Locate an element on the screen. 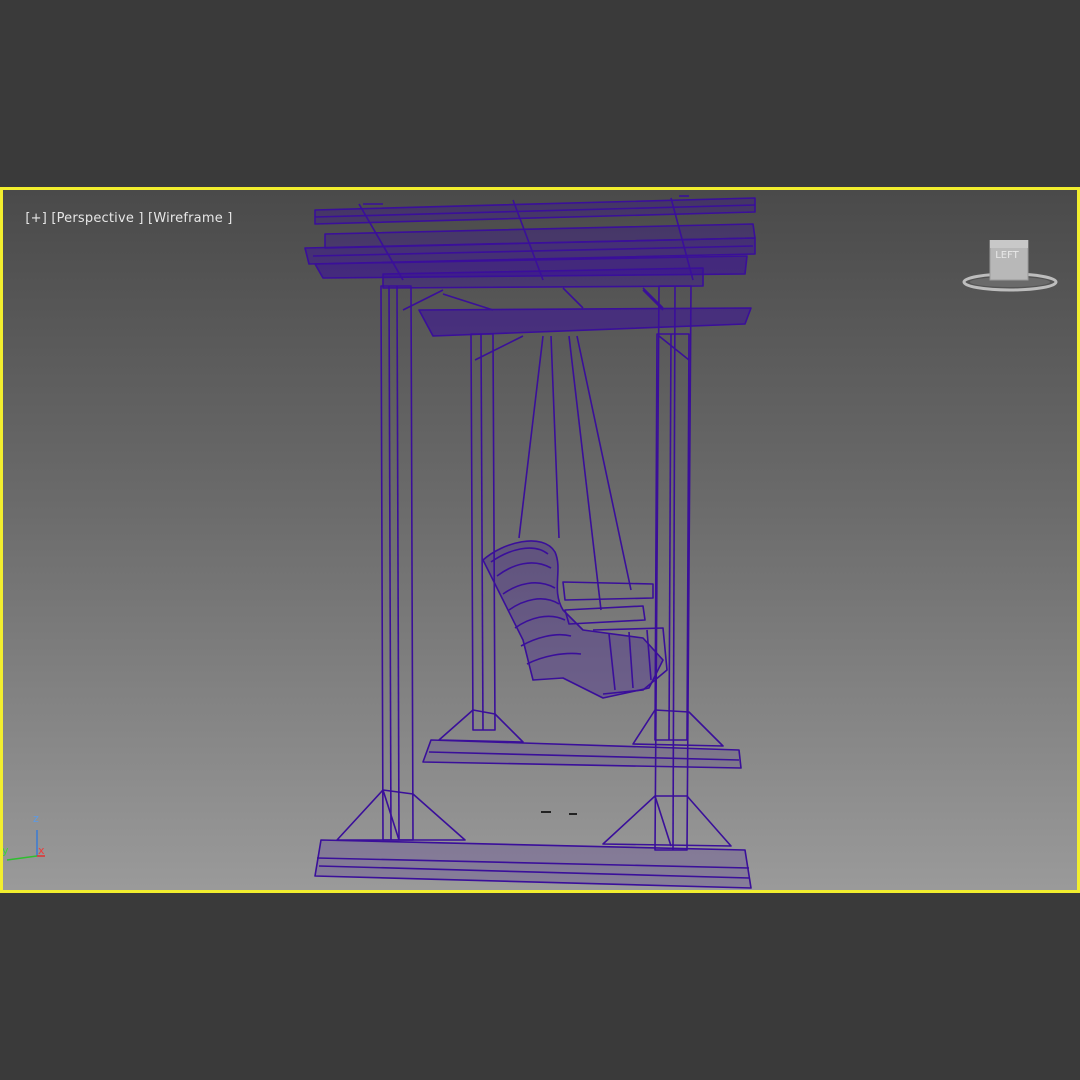  axis-gizmo: z y x is located at coordinates (33, 840).